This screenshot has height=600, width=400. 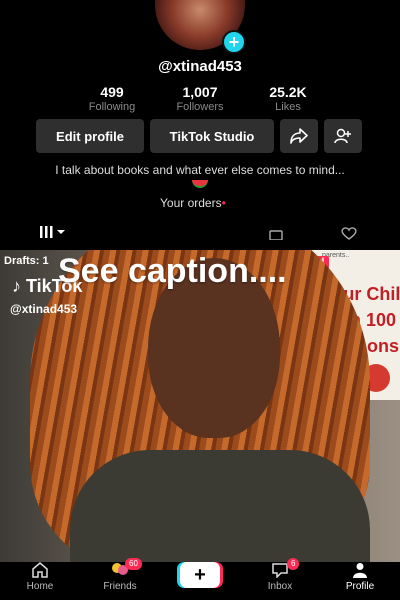 I want to click on create-button: +, so click(x=200, y=575).